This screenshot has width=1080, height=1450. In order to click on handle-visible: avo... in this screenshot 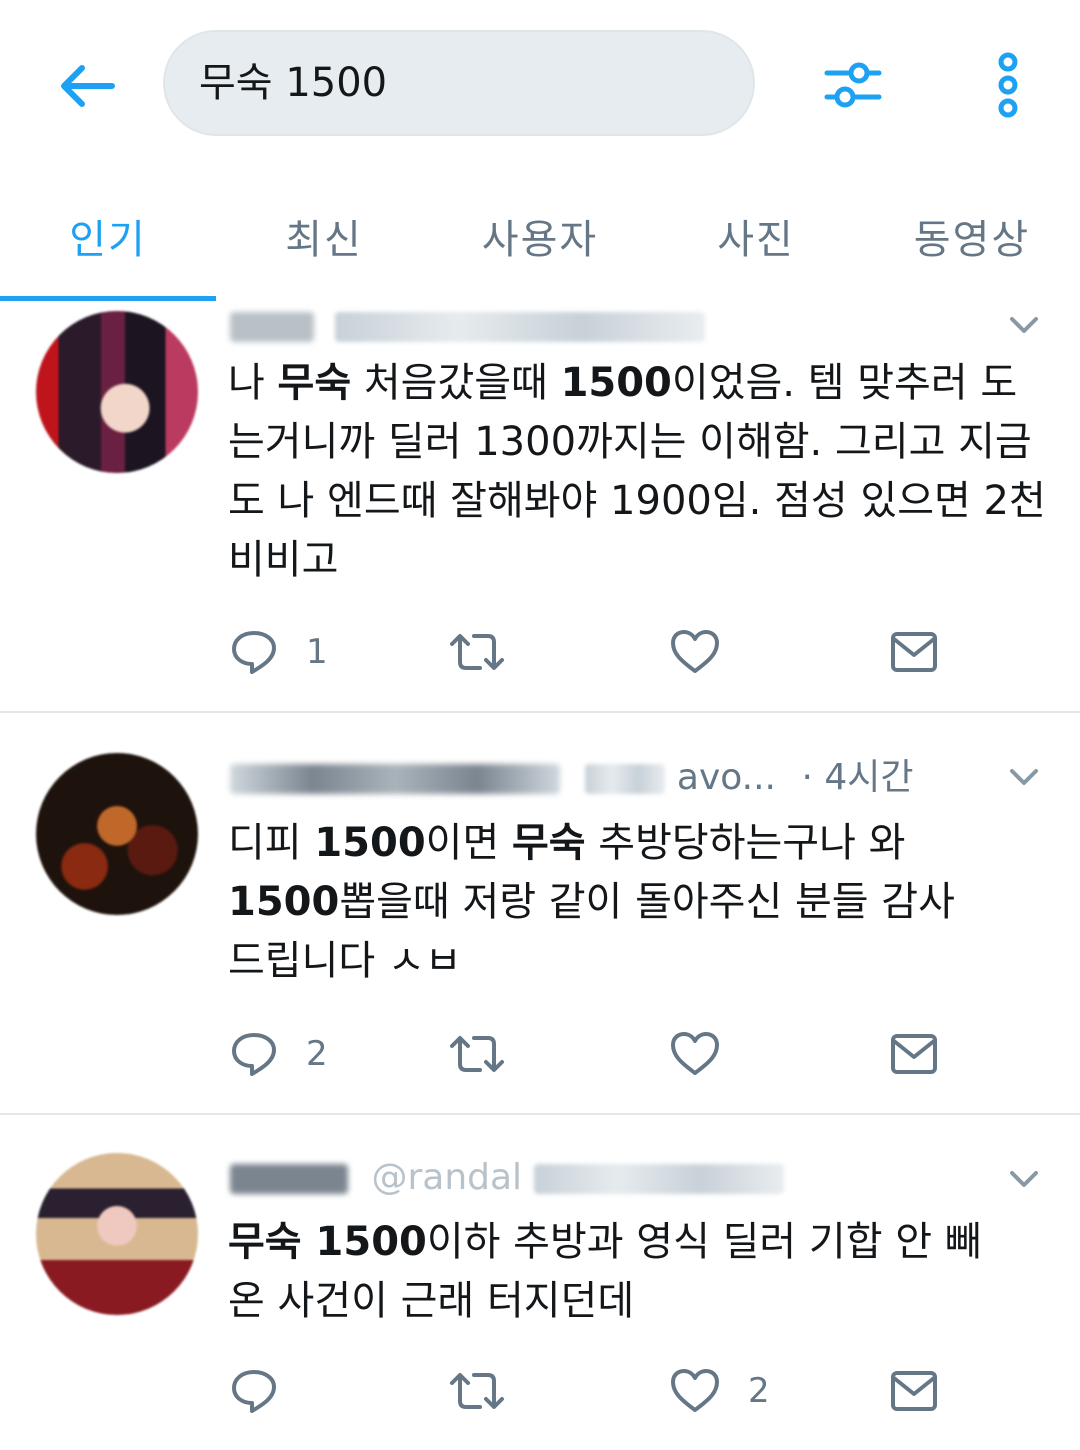, I will do `click(726, 777)`.